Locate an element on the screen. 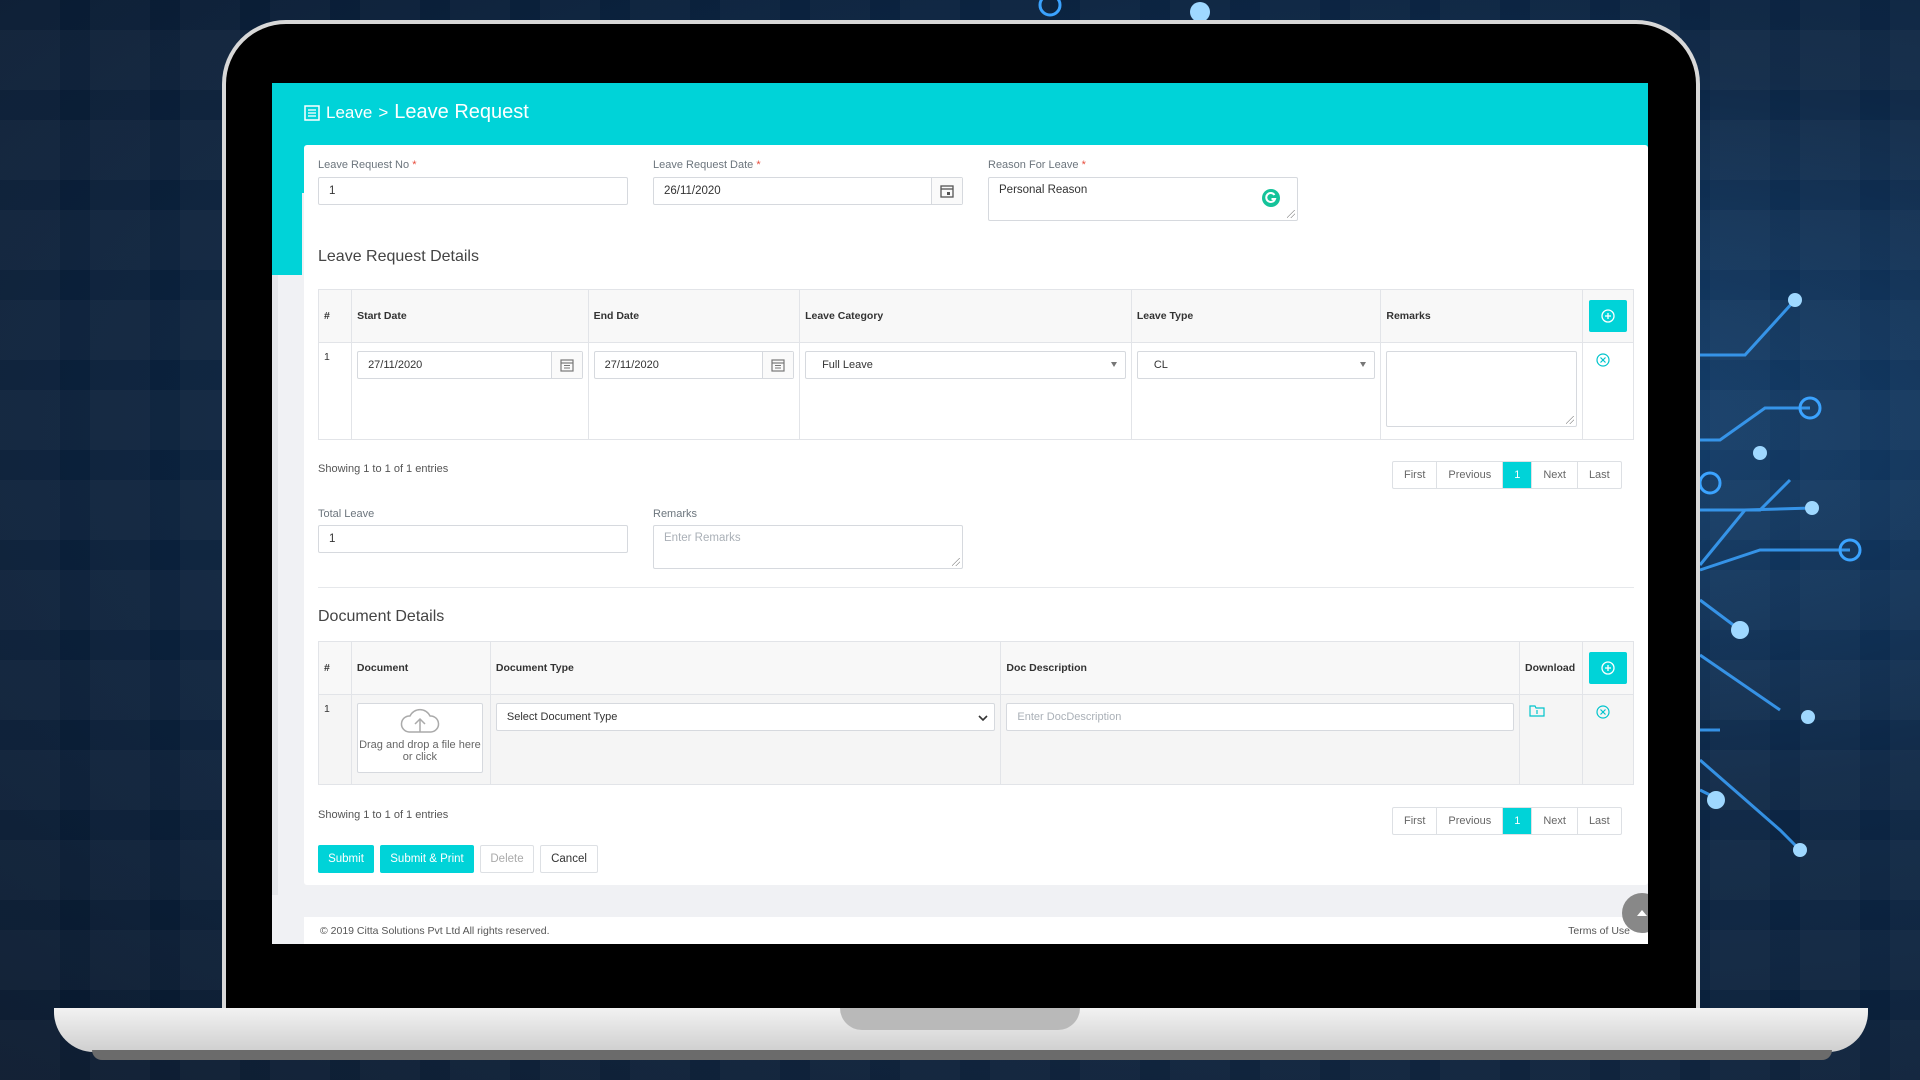  table-row: 1 27/11/2020 27/11/2020 Full Leave CL is located at coordinates (976, 391).